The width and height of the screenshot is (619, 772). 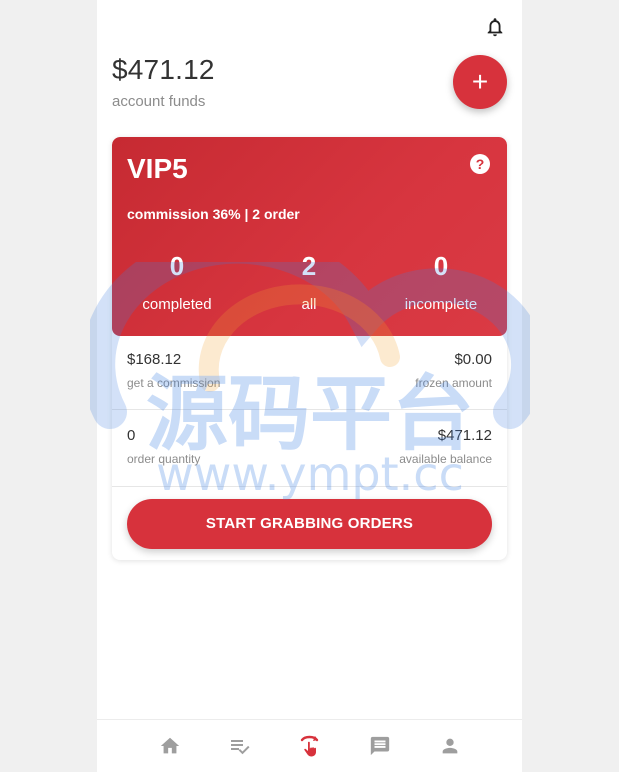 I want to click on bottom-nav, so click(x=309, y=745).